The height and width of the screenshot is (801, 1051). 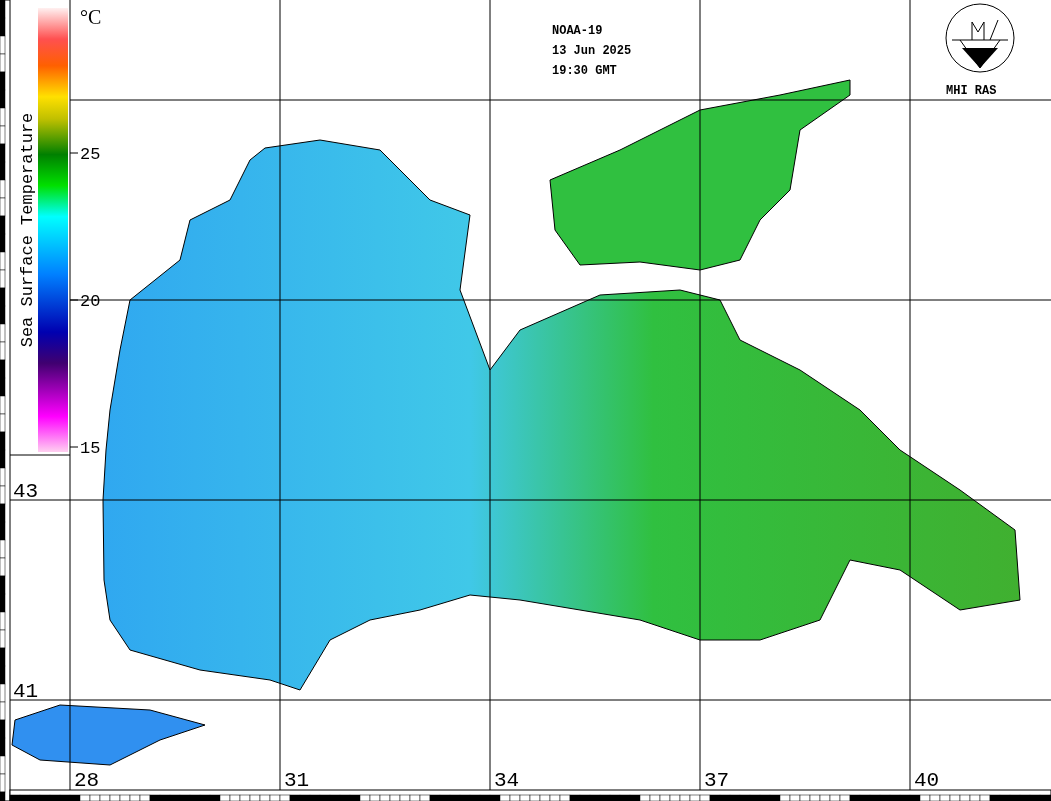 I want to click on institute-name: MHI RAS, so click(x=971, y=91).